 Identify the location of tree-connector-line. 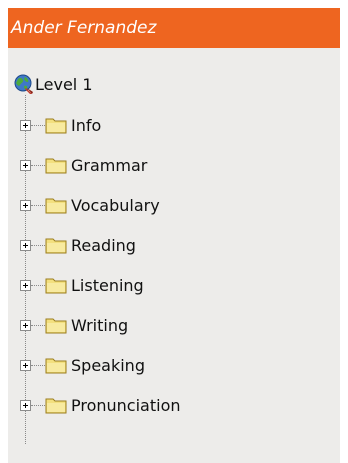
(25, 269).